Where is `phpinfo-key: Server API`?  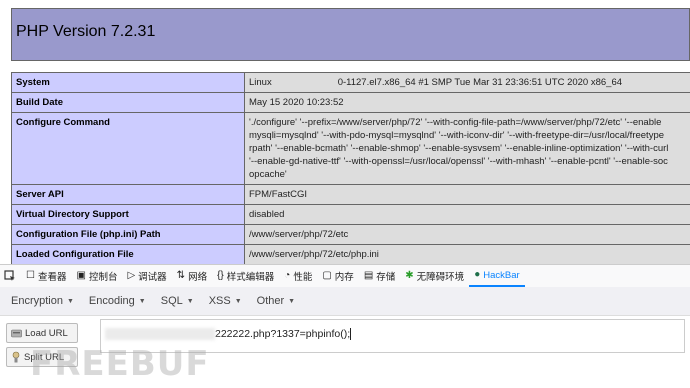
phpinfo-key: Server API is located at coordinates (128, 194).